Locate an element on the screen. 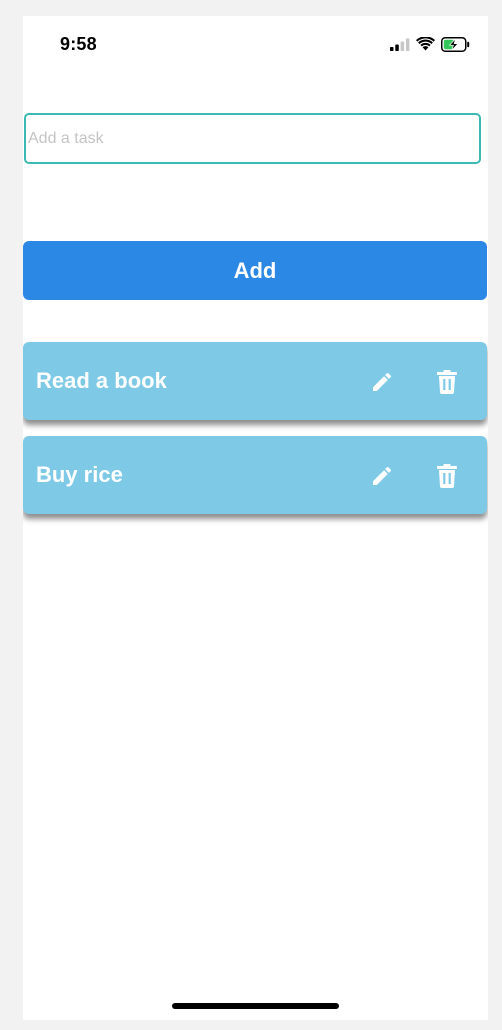 The image size is (502, 1030). add-button: Add is located at coordinates (255, 270).